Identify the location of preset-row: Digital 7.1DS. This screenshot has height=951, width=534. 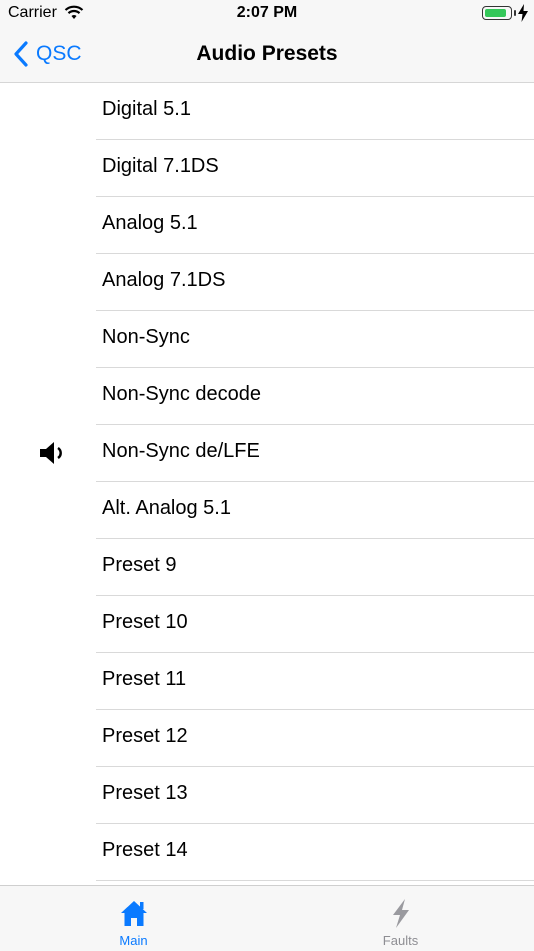
(267, 168).